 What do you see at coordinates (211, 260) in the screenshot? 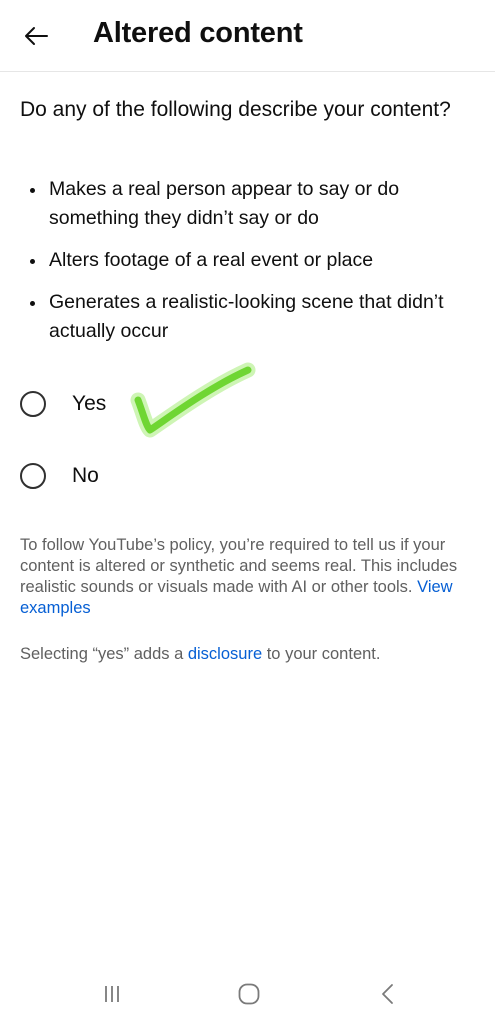
I see `list-item-text: Alters footage of a real event or place` at bounding box center [211, 260].